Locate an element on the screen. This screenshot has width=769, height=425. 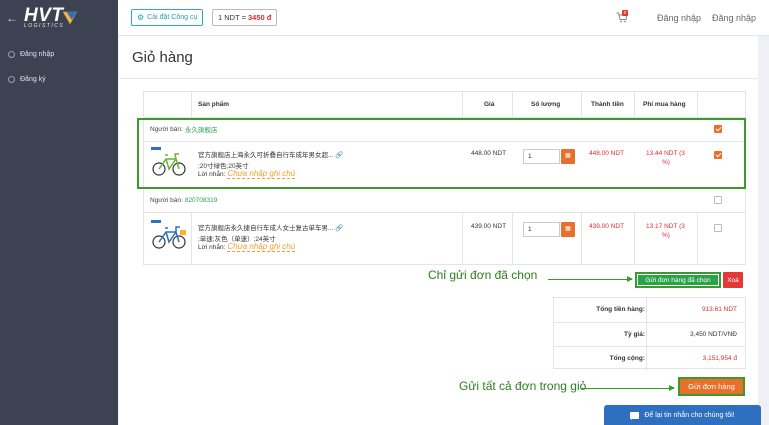
back-arrow-icon: ← is located at coordinates (12, 18).